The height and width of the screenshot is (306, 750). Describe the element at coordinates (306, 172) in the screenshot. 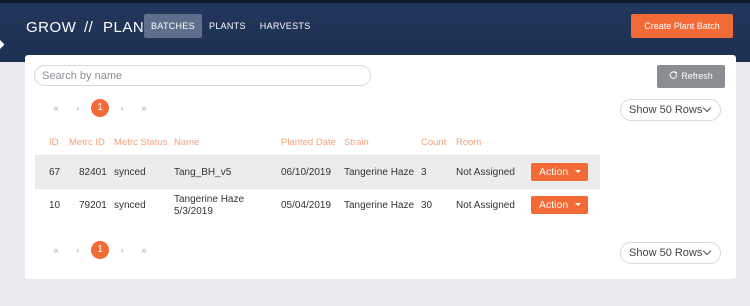

I see `cell-planted-date: 06/10/2019` at that location.